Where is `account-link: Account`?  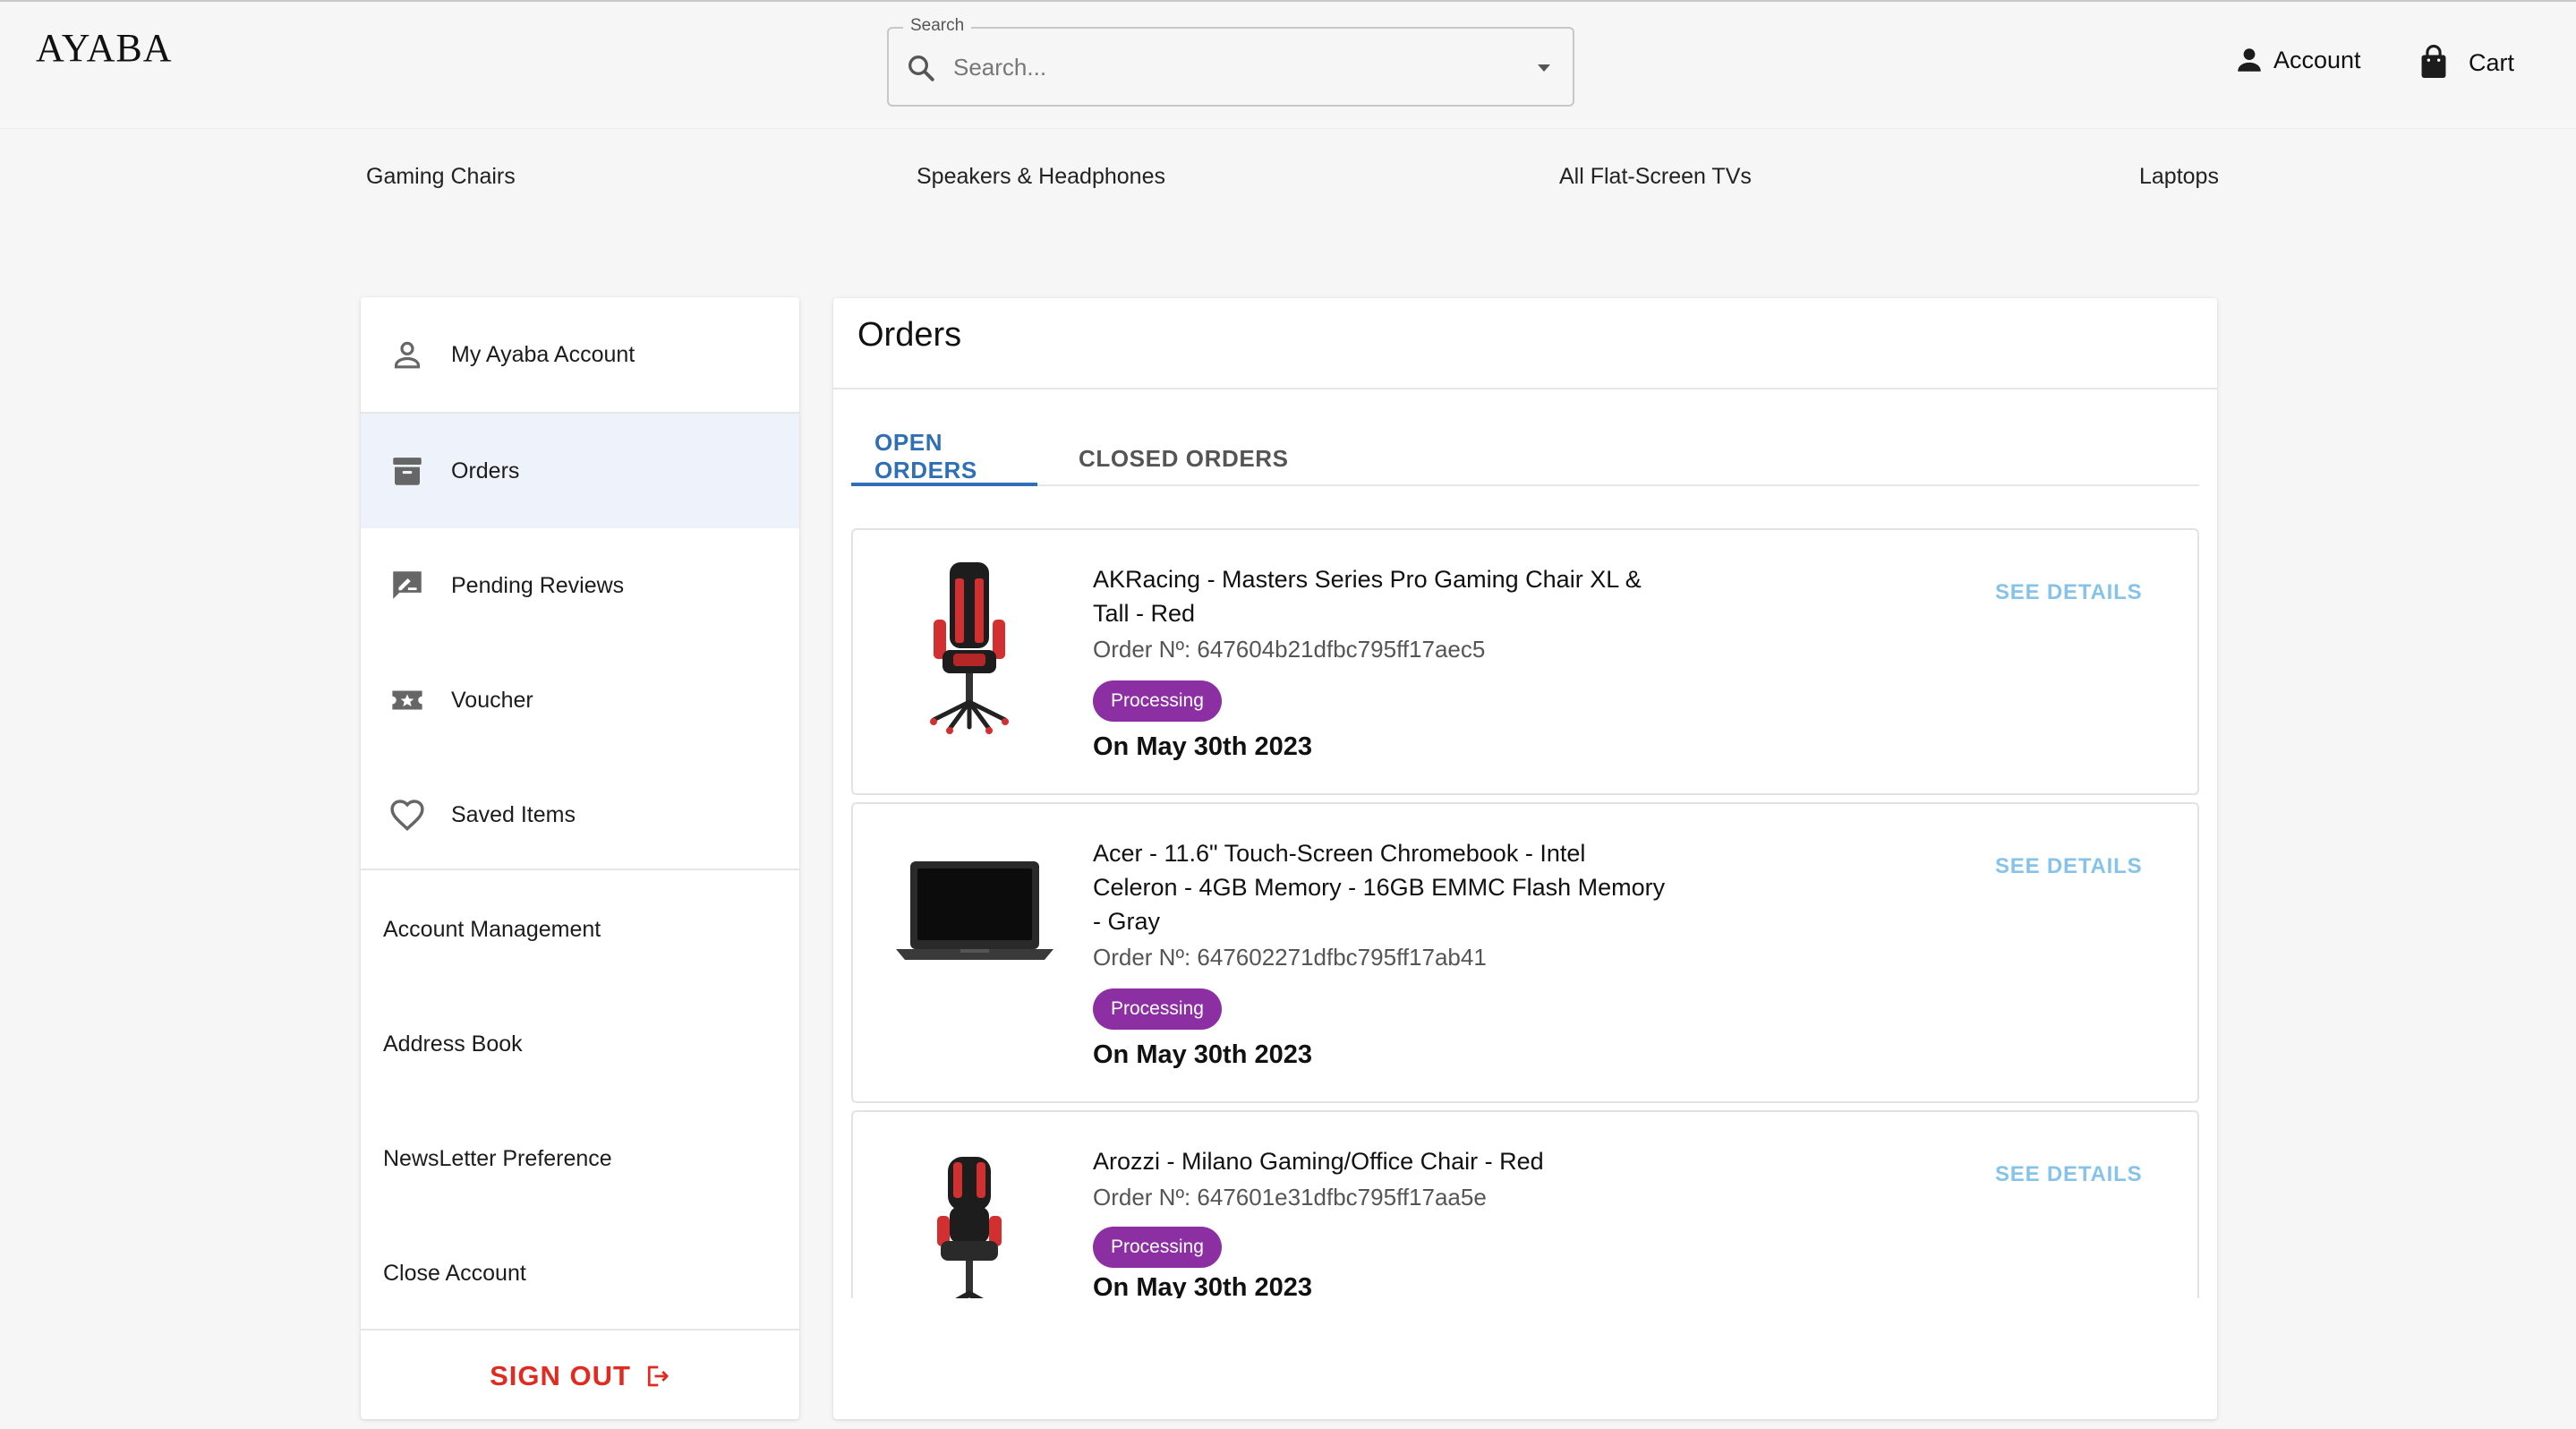 account-link: Account is located at coordinates (2297, 60).